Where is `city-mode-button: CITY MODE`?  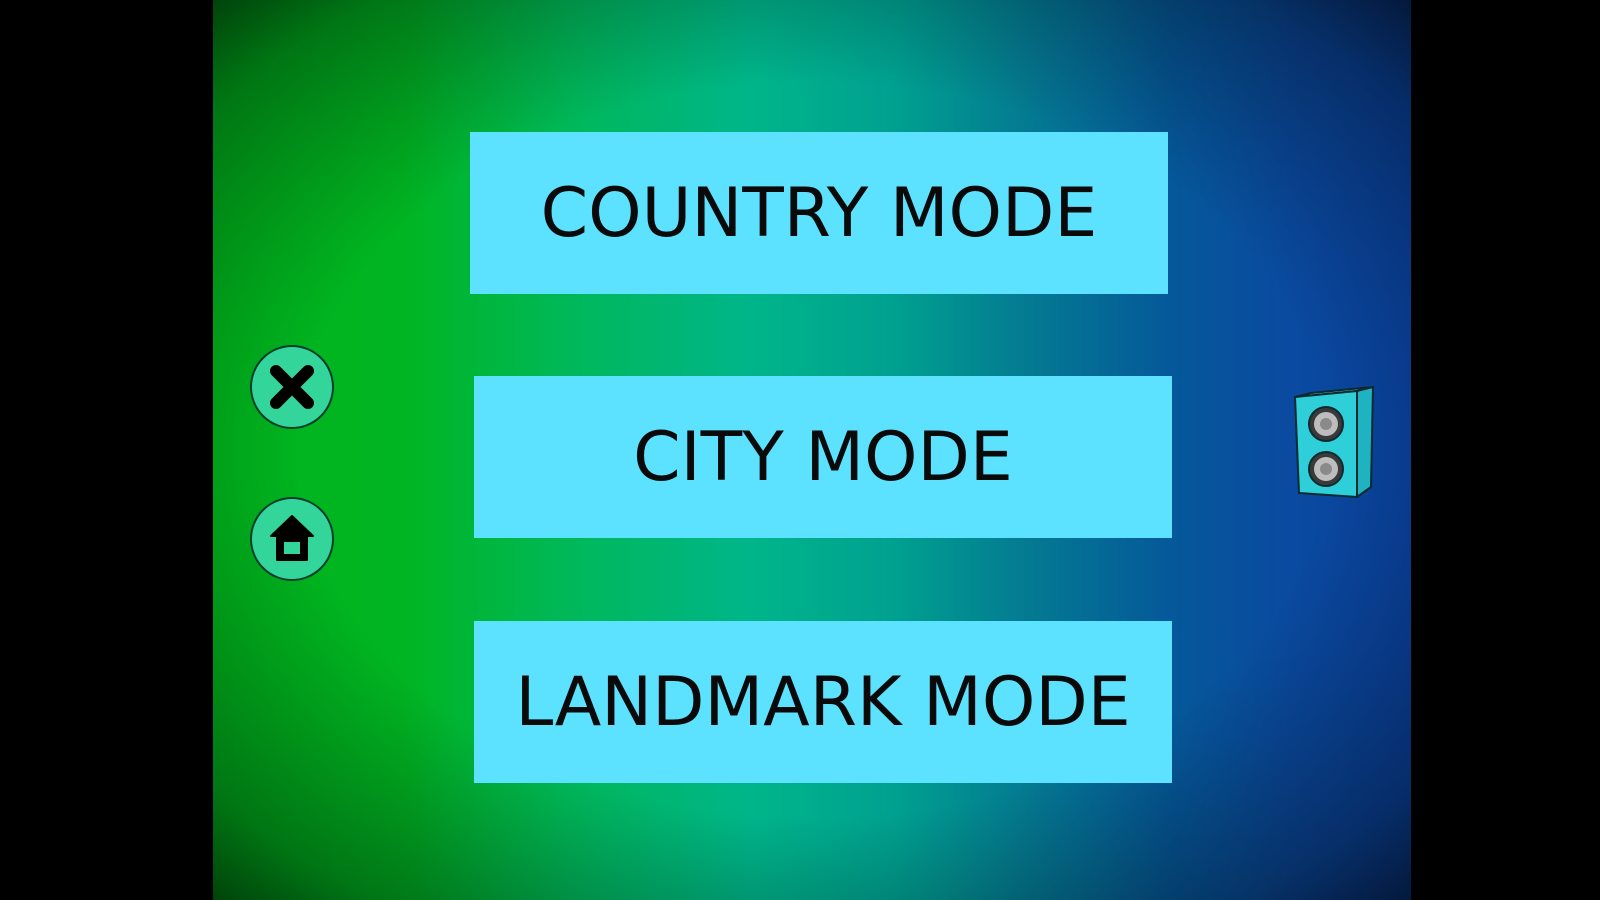
city-mode-button: CITY MODE is located at coordinates (823, 457).